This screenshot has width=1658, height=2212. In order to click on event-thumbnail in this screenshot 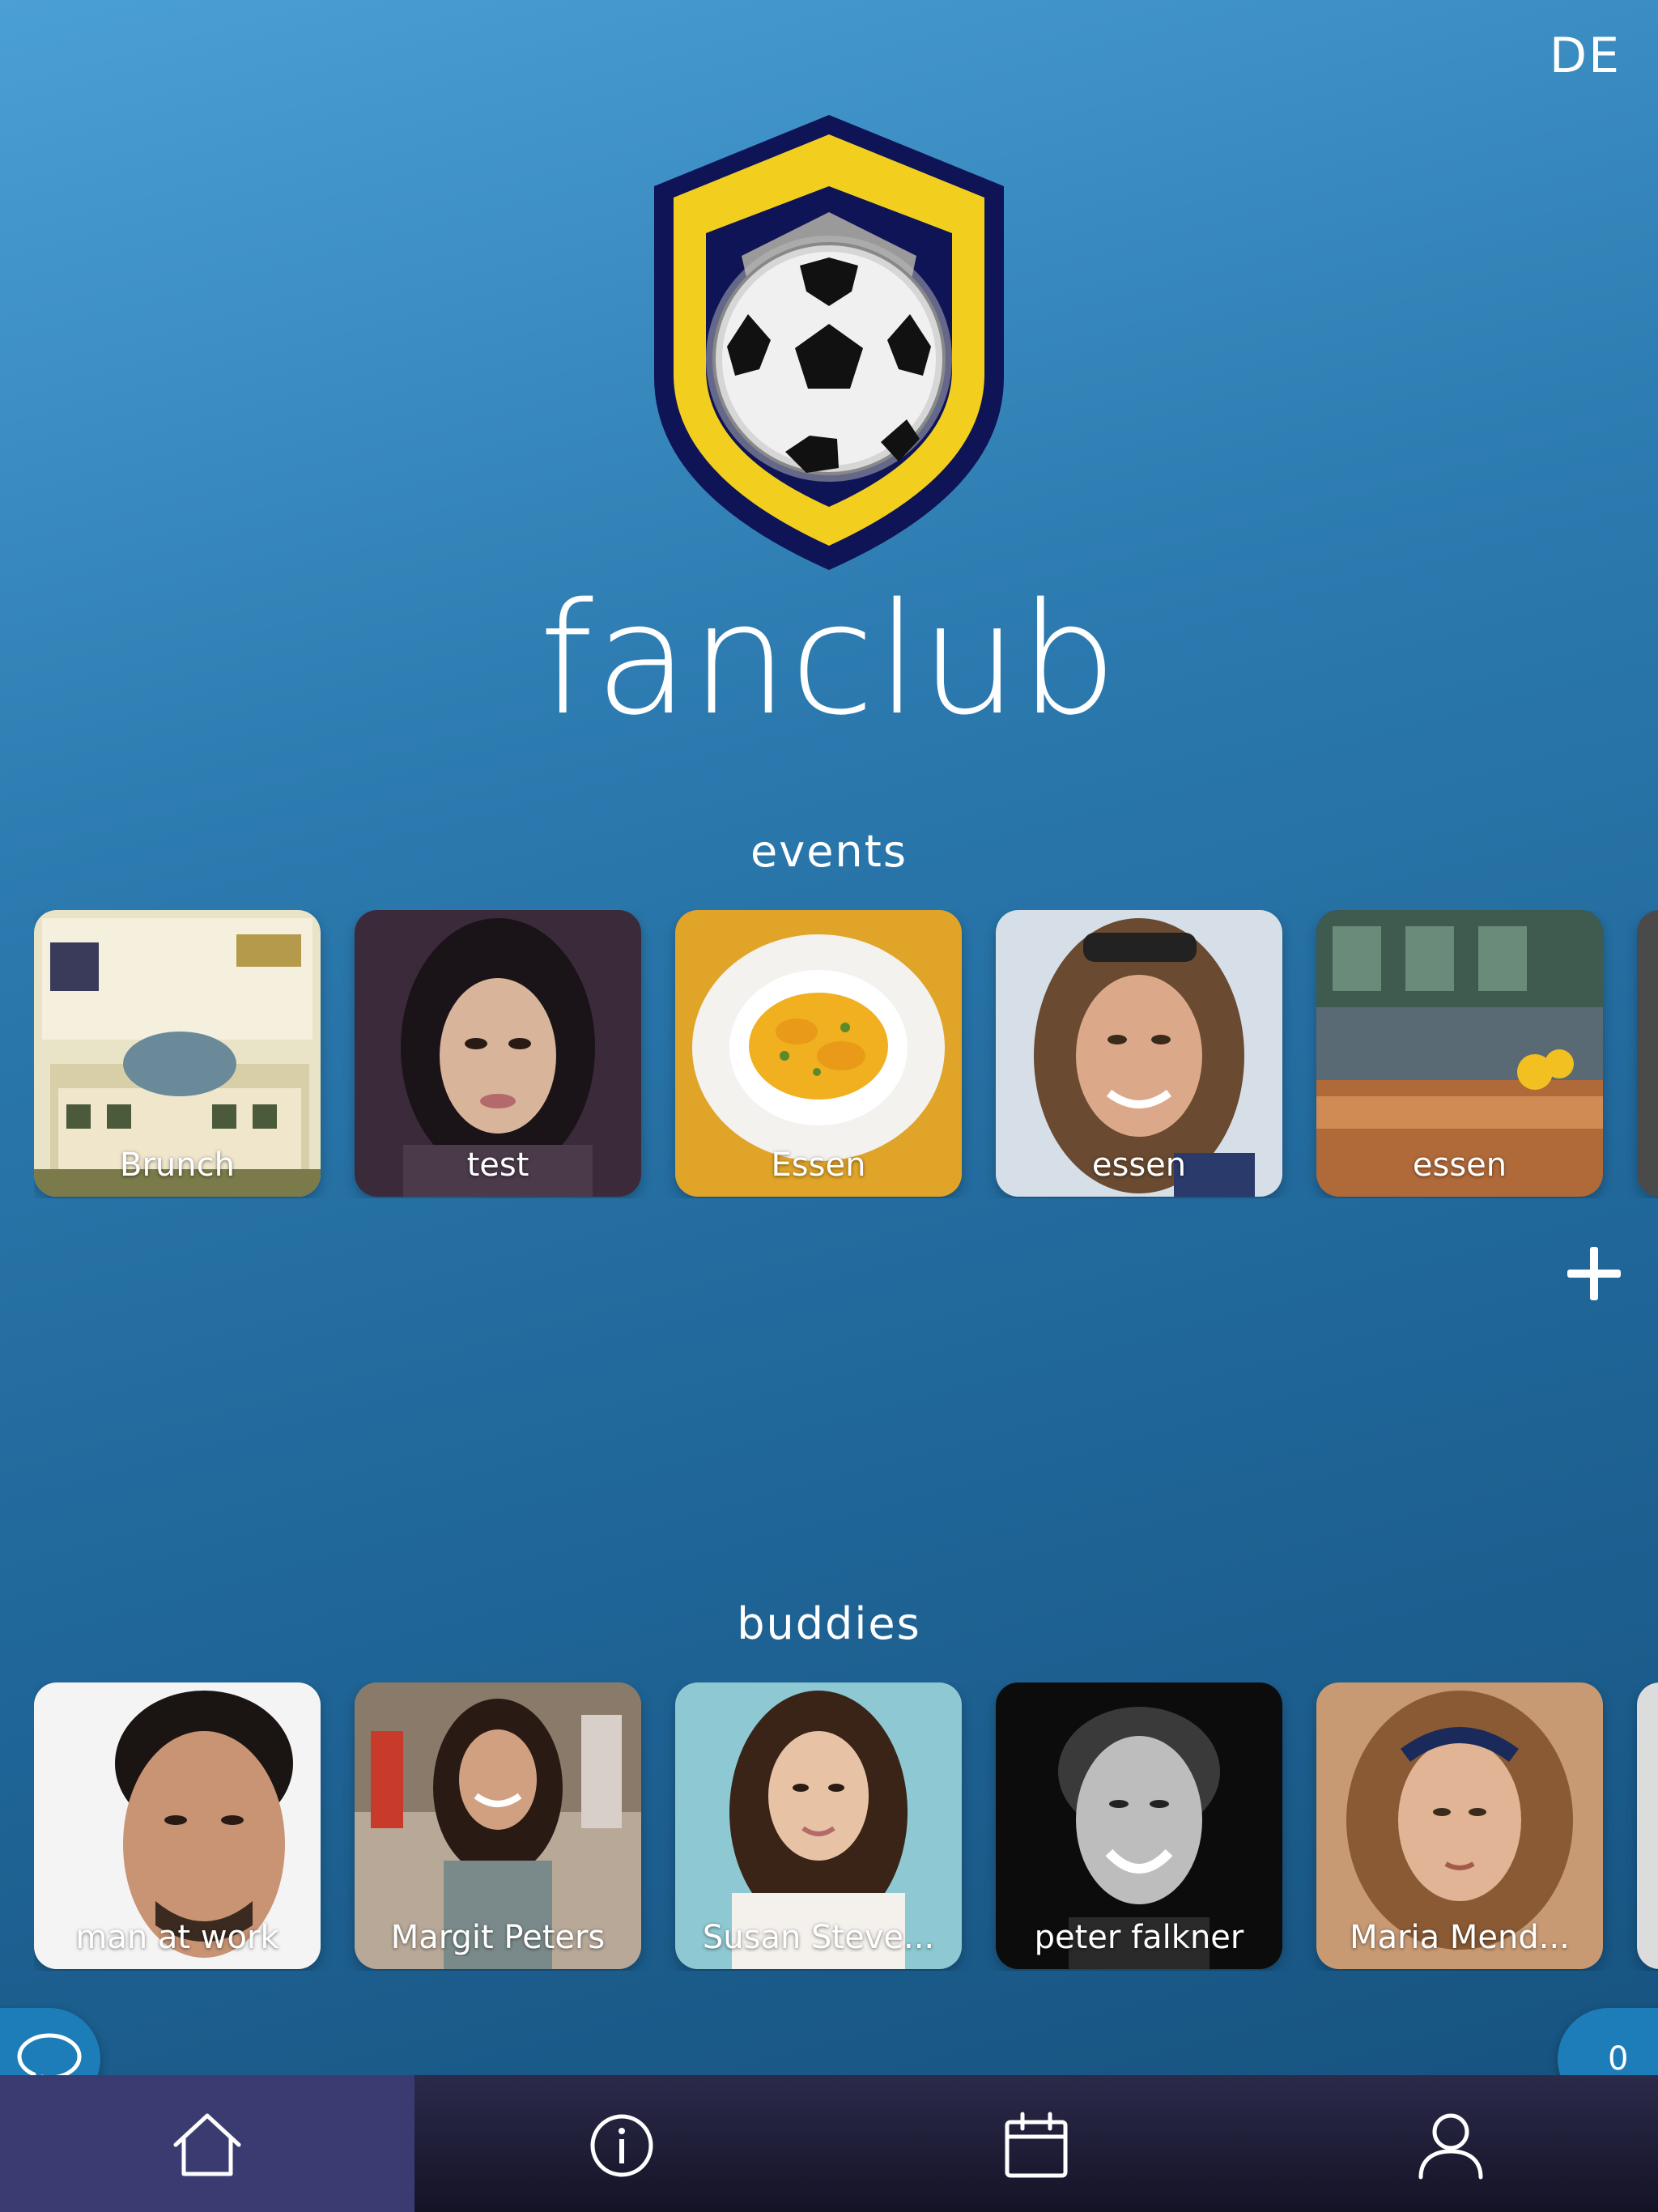, I will do `click(1647, 1053)`.